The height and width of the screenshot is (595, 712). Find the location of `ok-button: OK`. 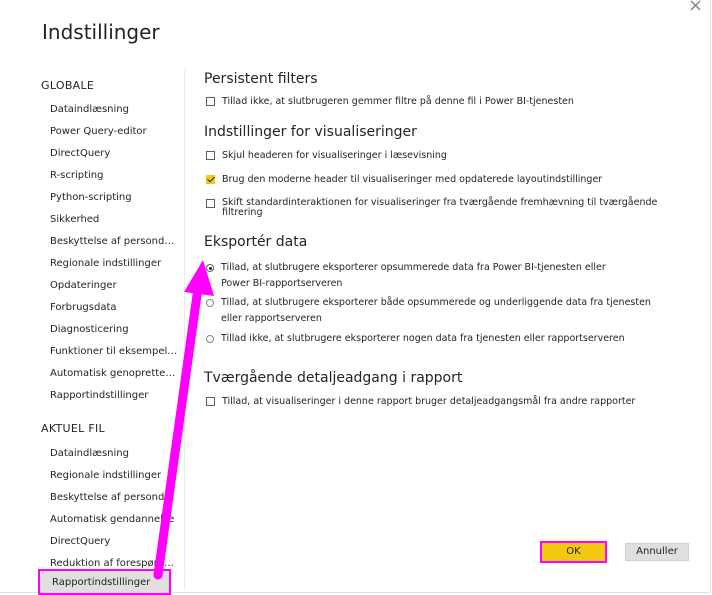

ok-button: OK is located at coordinates (573, 552).